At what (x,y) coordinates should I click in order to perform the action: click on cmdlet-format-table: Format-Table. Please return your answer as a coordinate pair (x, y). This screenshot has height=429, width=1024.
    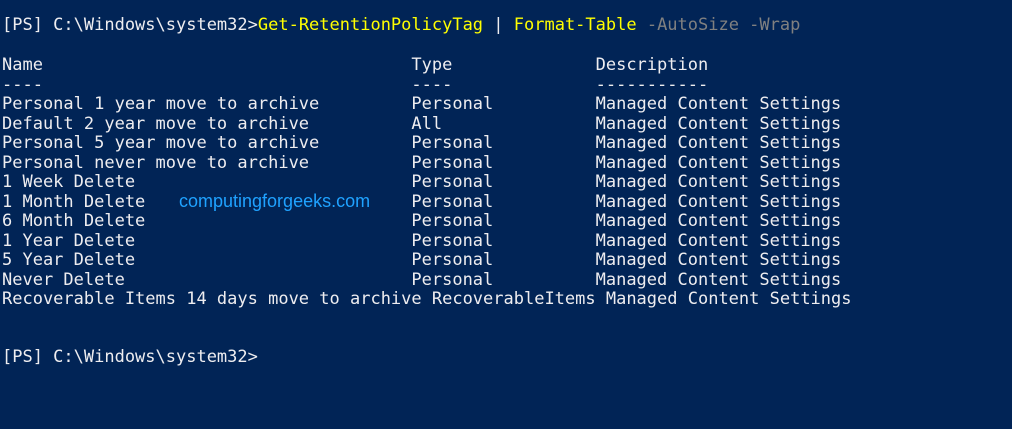
    Looking at the image, I should click on (575, 25).